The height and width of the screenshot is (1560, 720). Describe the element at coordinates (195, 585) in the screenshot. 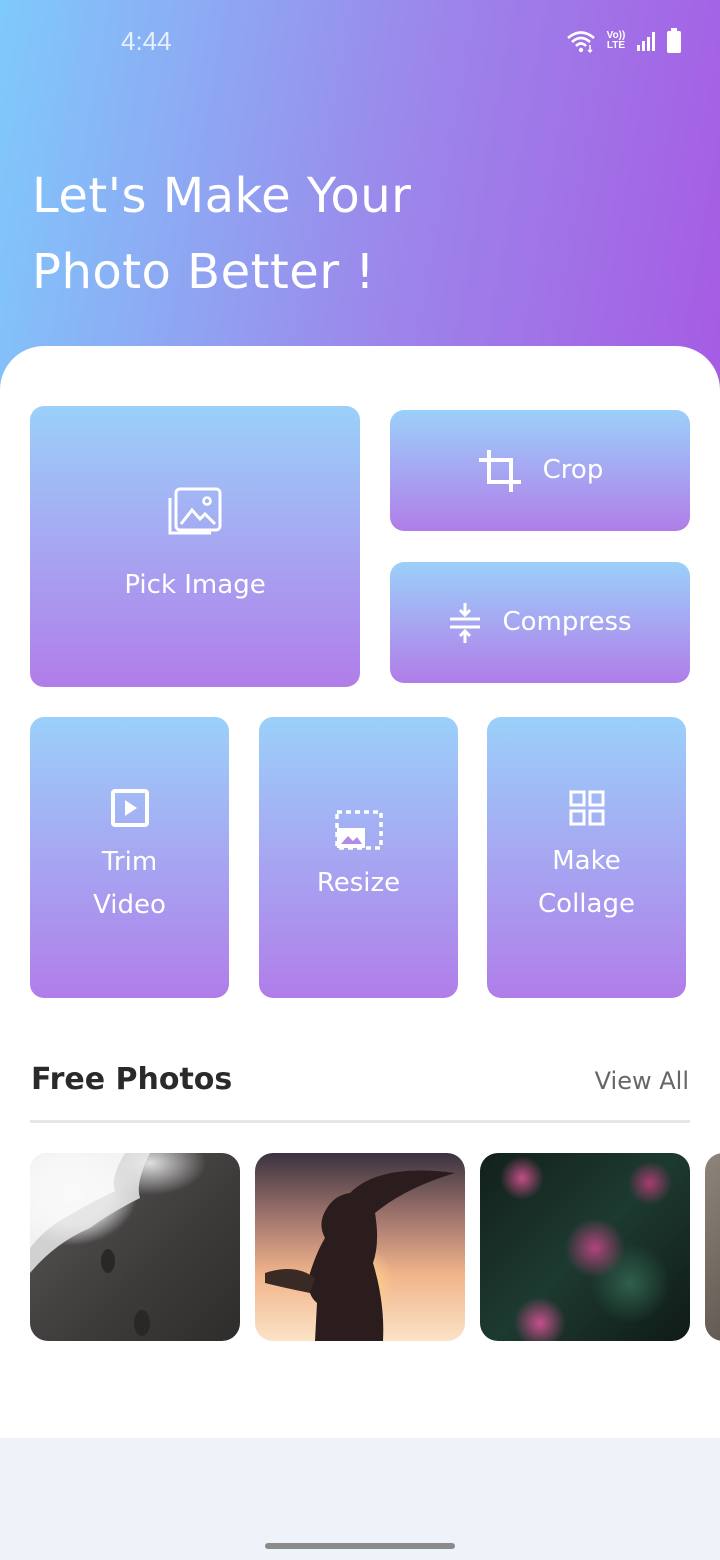

I see `pick-image-label: Pick Image` at that location.